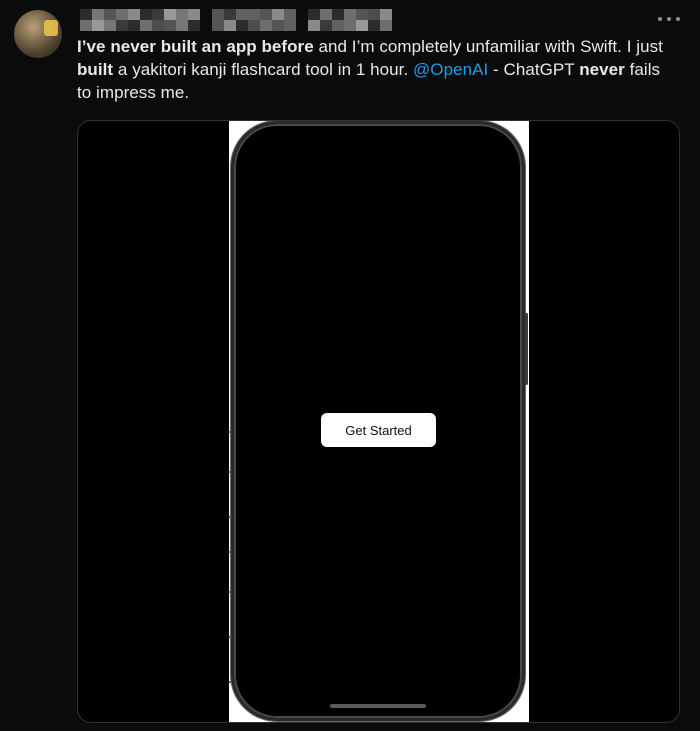  Describe the element at coordinates (669, 19) in the screenshot. I see `more-horizontal-icon` at that location.